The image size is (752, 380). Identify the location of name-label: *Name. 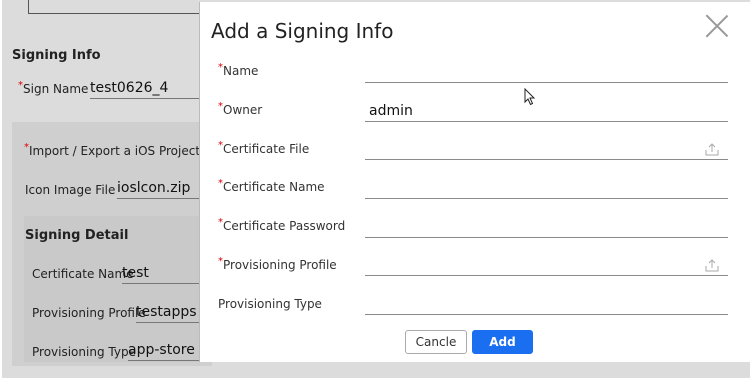
(238, 70).